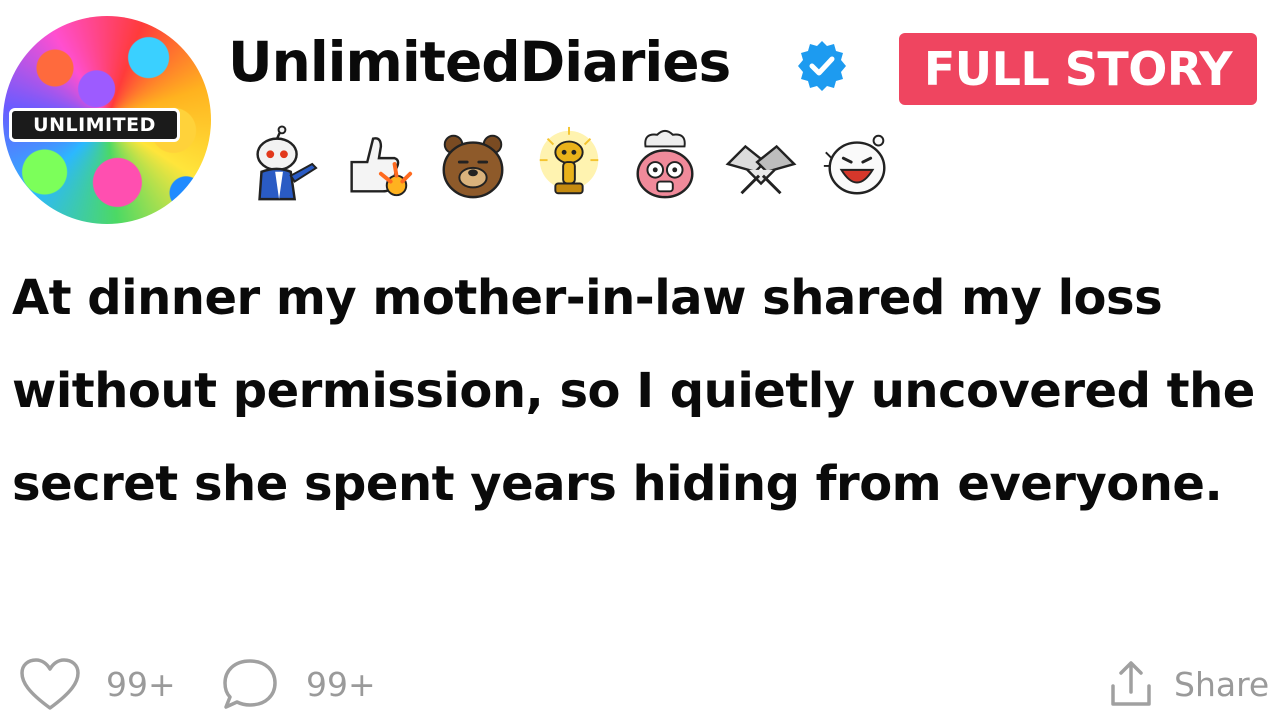 The image size is (1280, 720). Describe the element at coordinates (620, 164) in the screenshot. I see `awards-row` at that location.